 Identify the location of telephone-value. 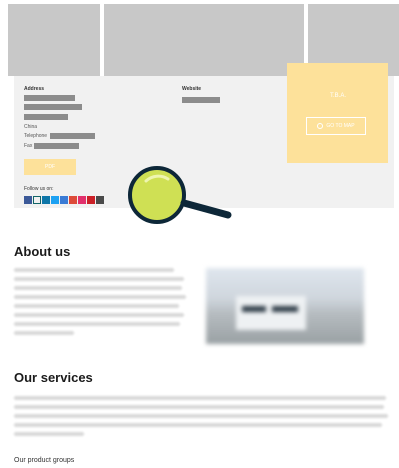
(72, 136).